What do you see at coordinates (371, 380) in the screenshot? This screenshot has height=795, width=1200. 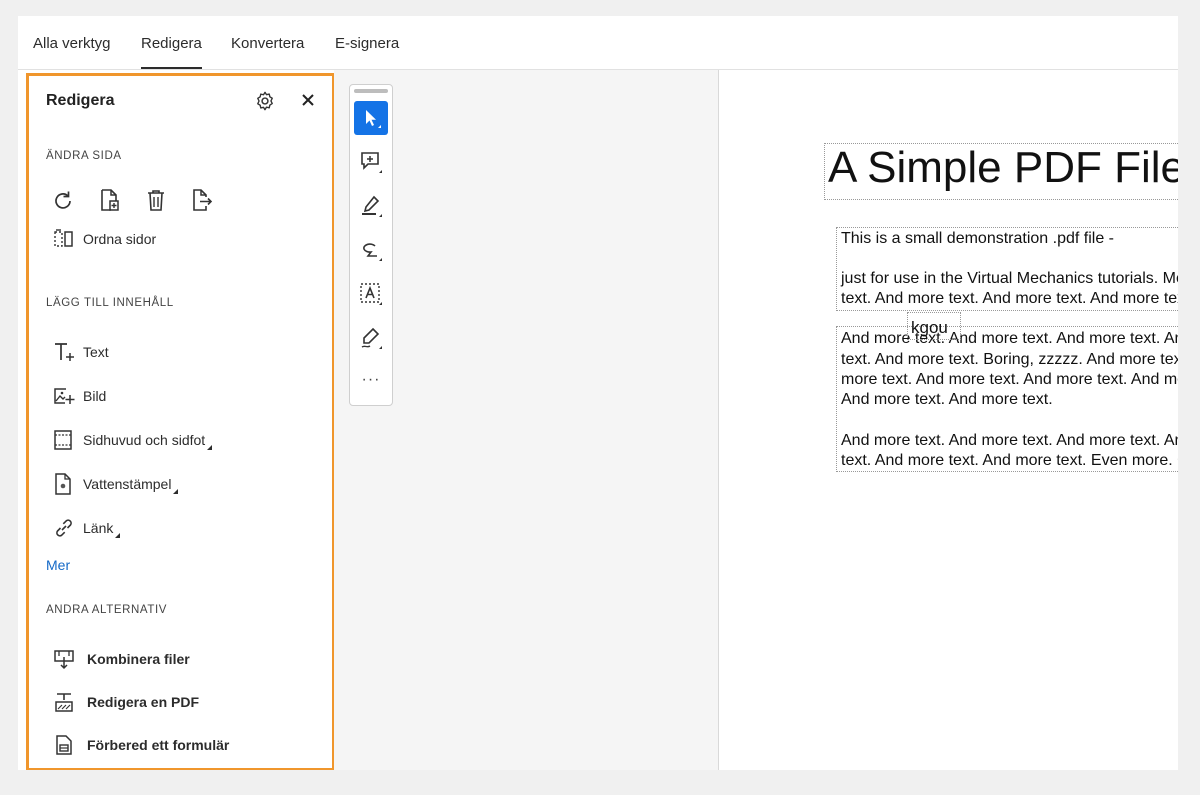 I see `more-tools-button: ···` at bounding box center [371, 380].